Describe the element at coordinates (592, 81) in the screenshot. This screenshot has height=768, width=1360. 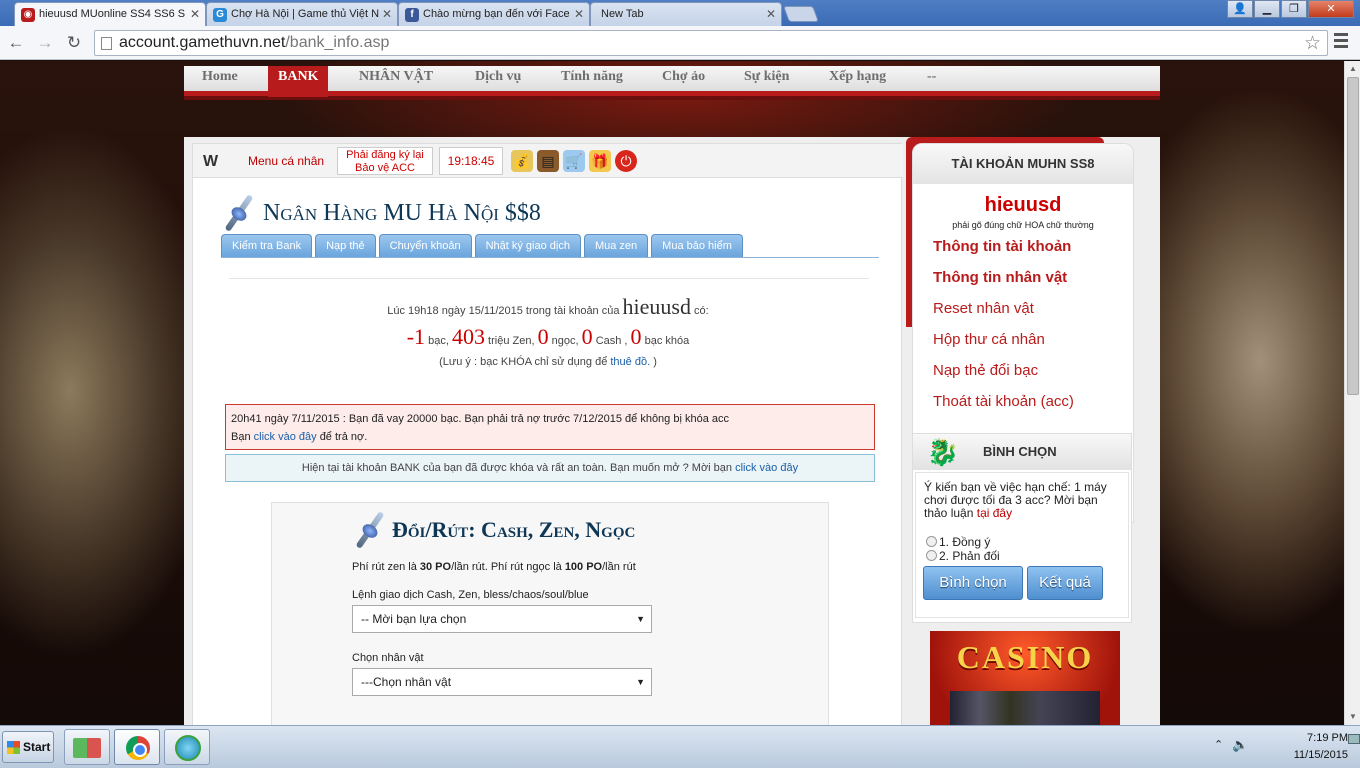
I see `nav-tinh-nang: Tính năng` at that location.